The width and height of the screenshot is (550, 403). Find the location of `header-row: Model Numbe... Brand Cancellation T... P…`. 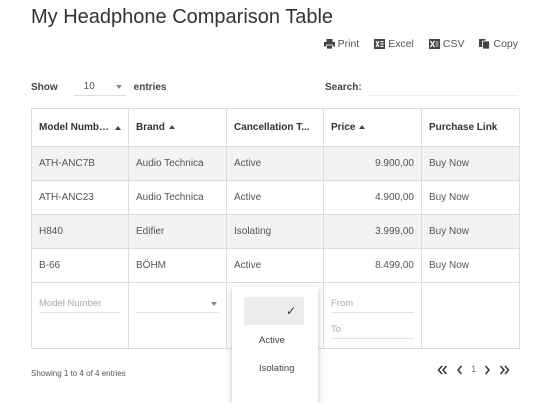

header-row: Model Numbe... Brand Cancellation T... P… is located at coordinates (275, 127).